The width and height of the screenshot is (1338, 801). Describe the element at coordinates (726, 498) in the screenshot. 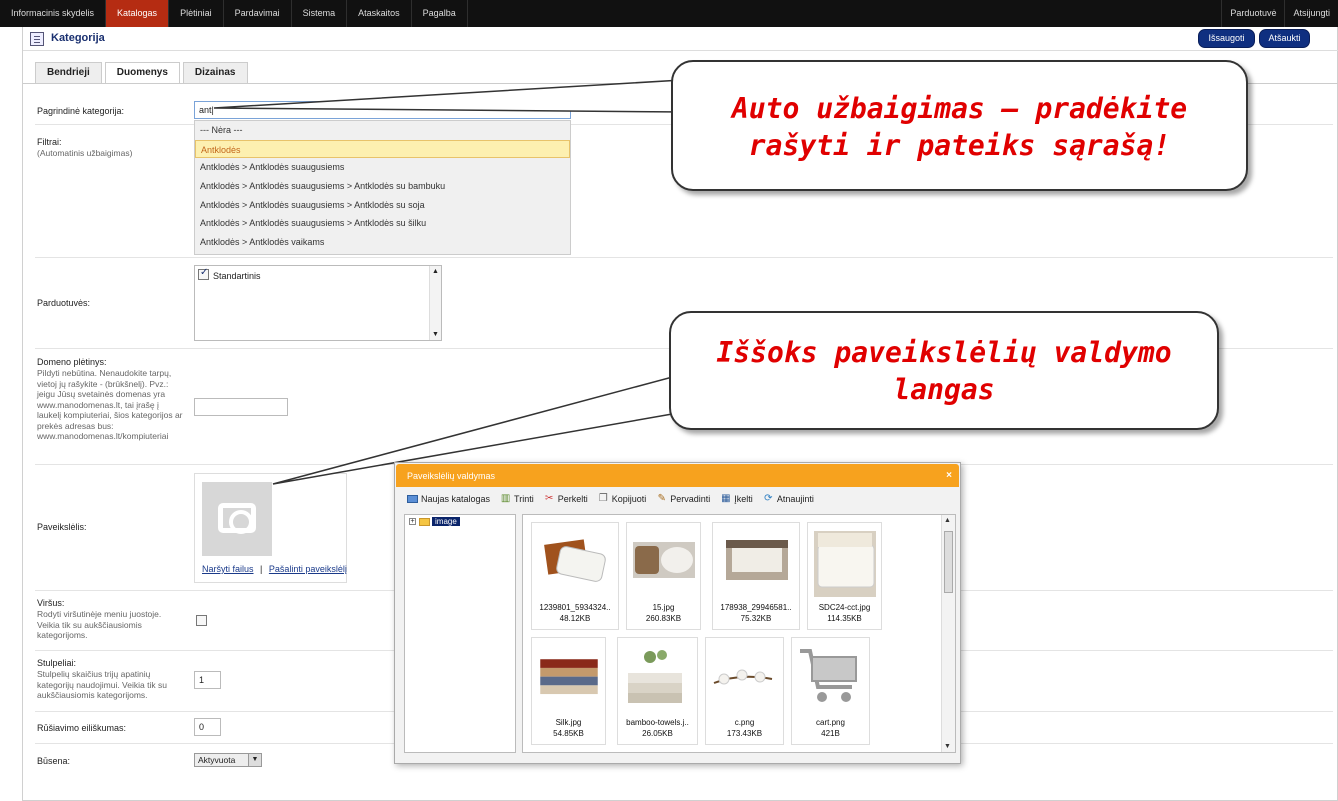

I see `upload-icon: ▦` at that location.